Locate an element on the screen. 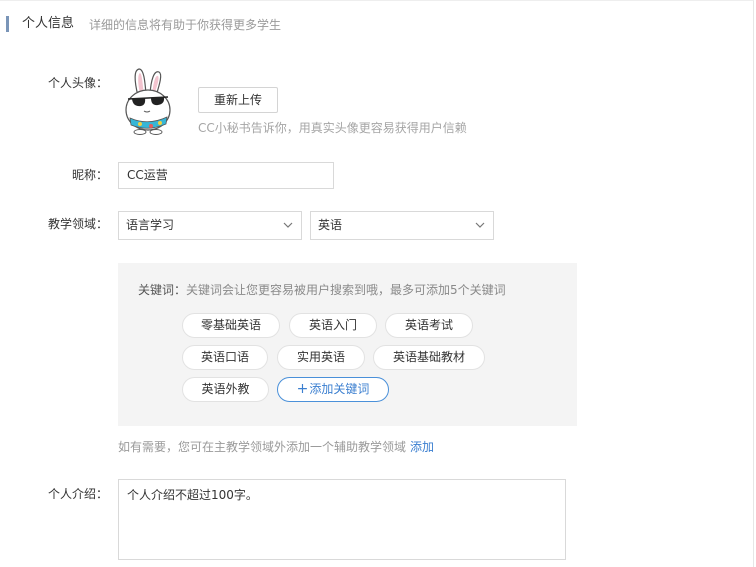  nickname-input: CC运营 is located at coordinates (226, 175).